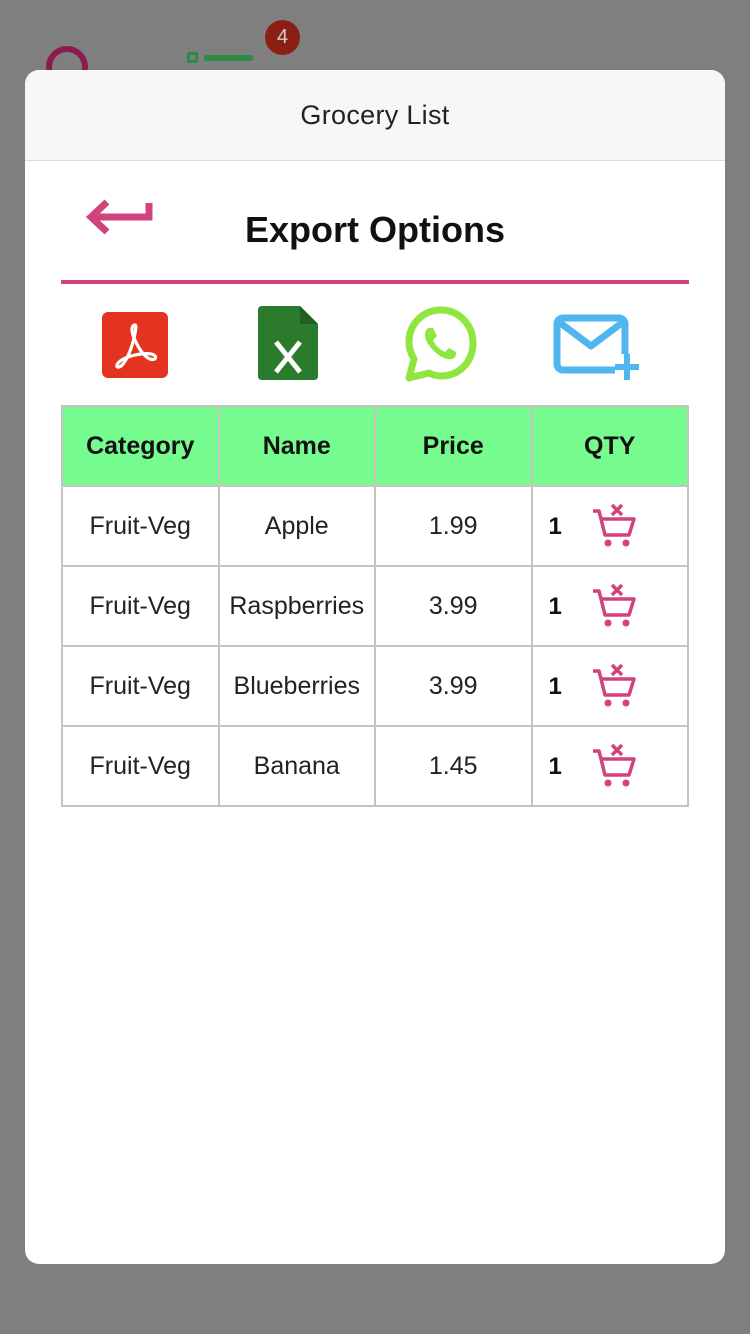 This screenshot has height=1334, width=750. I want to click on column-header-name: Name, so click(296, 446).